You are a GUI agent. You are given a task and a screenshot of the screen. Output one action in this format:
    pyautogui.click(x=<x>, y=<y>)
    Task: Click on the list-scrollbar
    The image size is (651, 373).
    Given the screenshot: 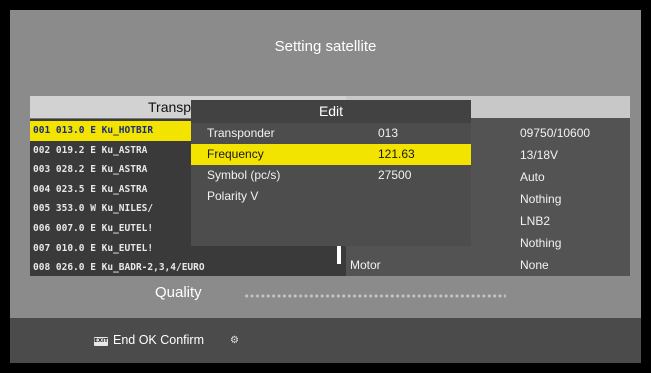 What is the action you would take?
    pyautogui.click(x=339, y=255)
    